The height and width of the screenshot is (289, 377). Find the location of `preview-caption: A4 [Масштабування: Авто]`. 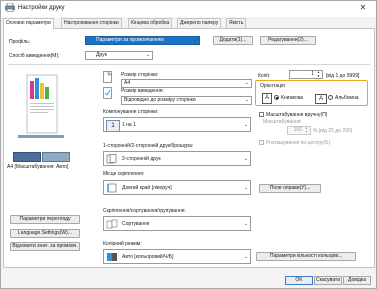

preview-caption: A4 [Масштабування: Авто] is located at coordinates (38, 167).